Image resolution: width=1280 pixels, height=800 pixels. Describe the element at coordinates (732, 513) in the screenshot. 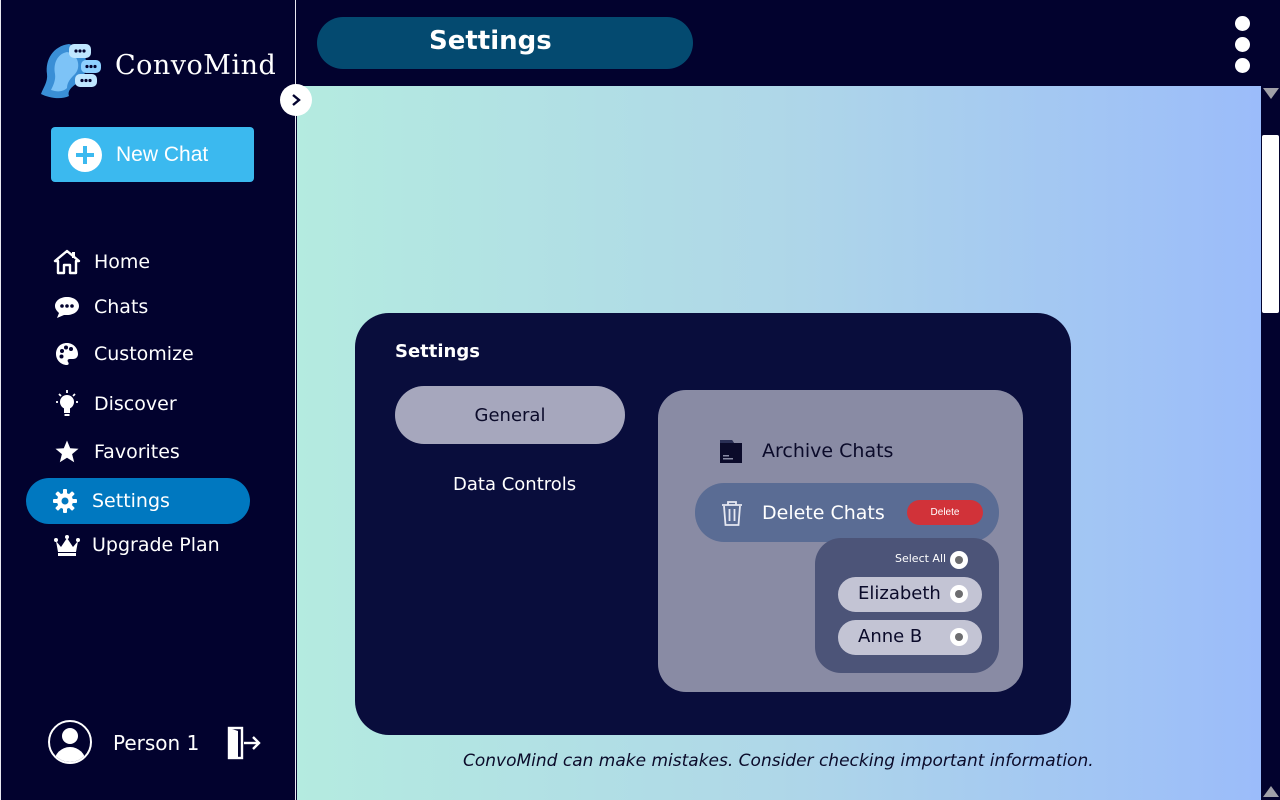

I see `trash-icon` at that location.